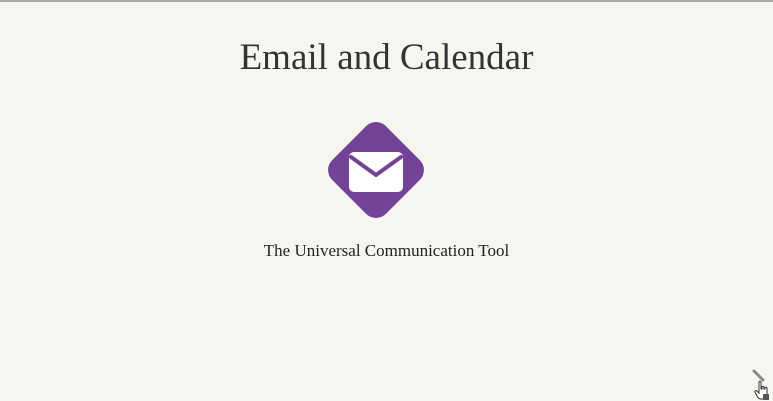 Image resolution: width=773 pixels, height=401 pixels. Describe the element at coordinates (376, 170) in the screenshot. I see `envelope-icon` at that location.